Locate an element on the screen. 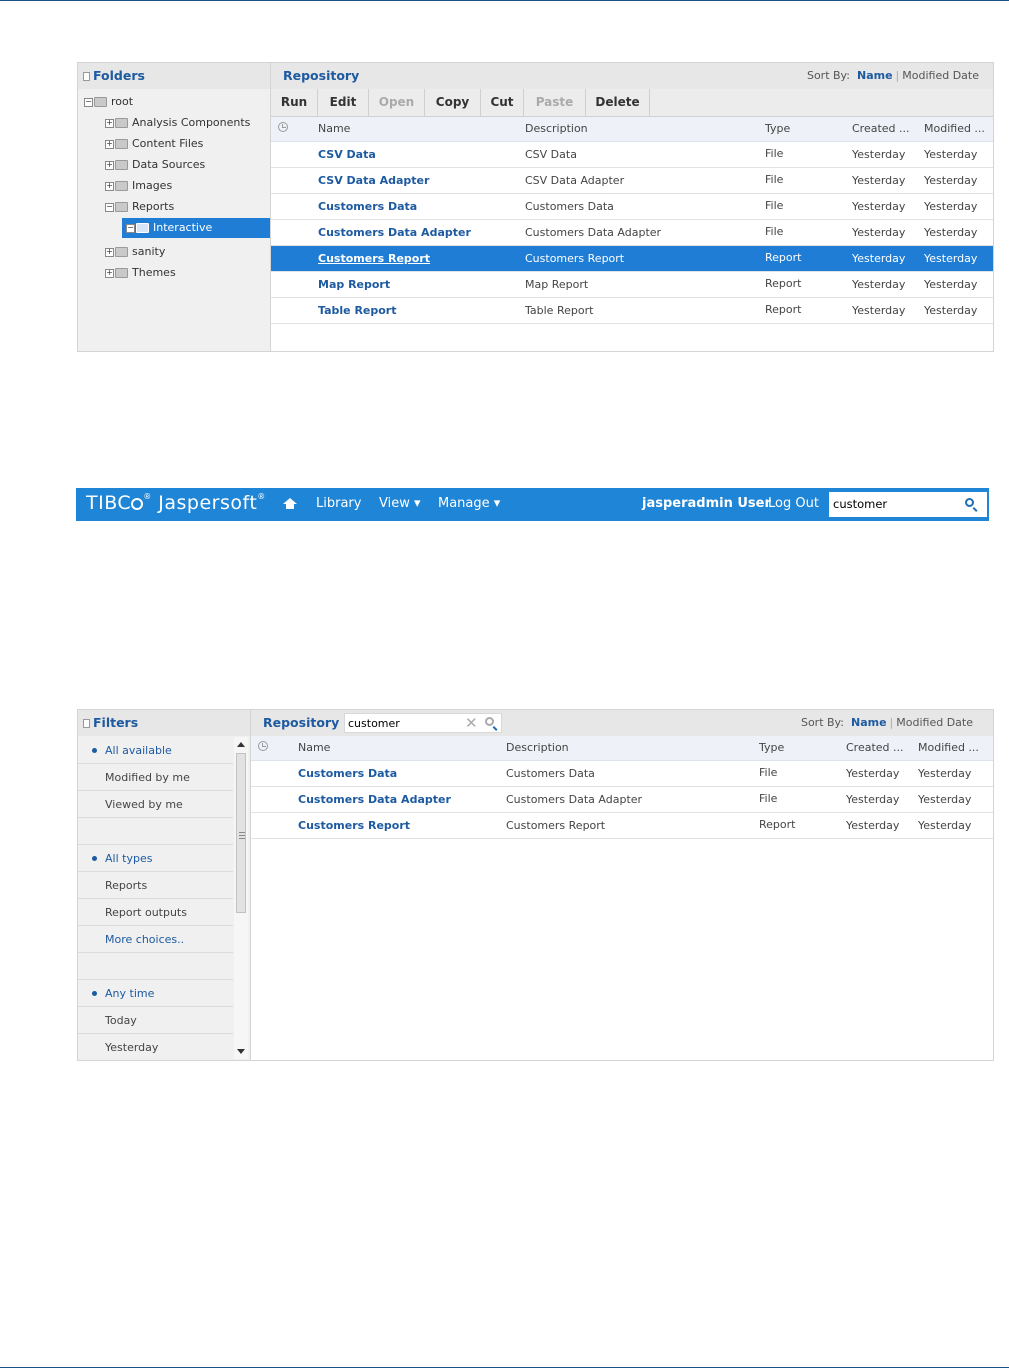 The image size is (1009, 1370). filter-all-available: All available is located at coordinates (155, 750).